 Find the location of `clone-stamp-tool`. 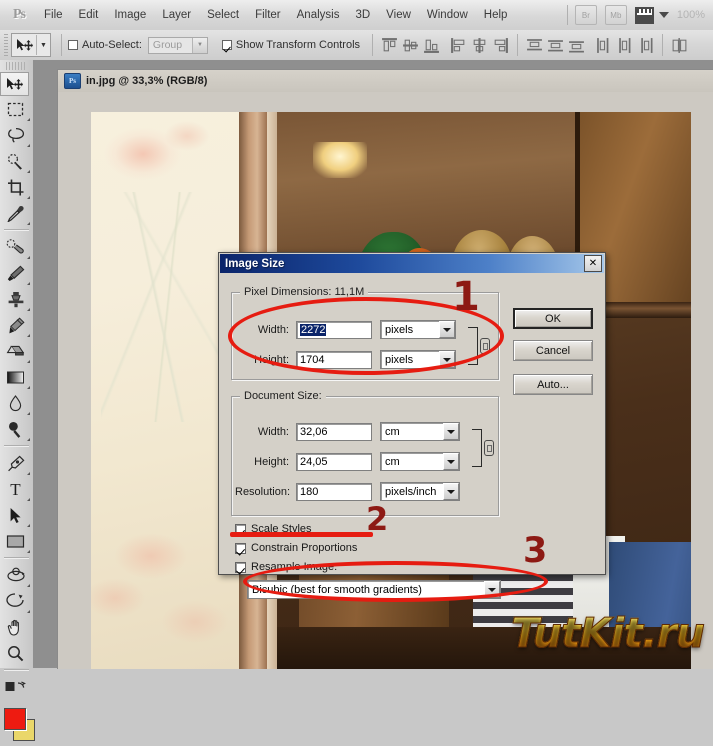

clone-stamp-tool is located at coordinates (15, 299).